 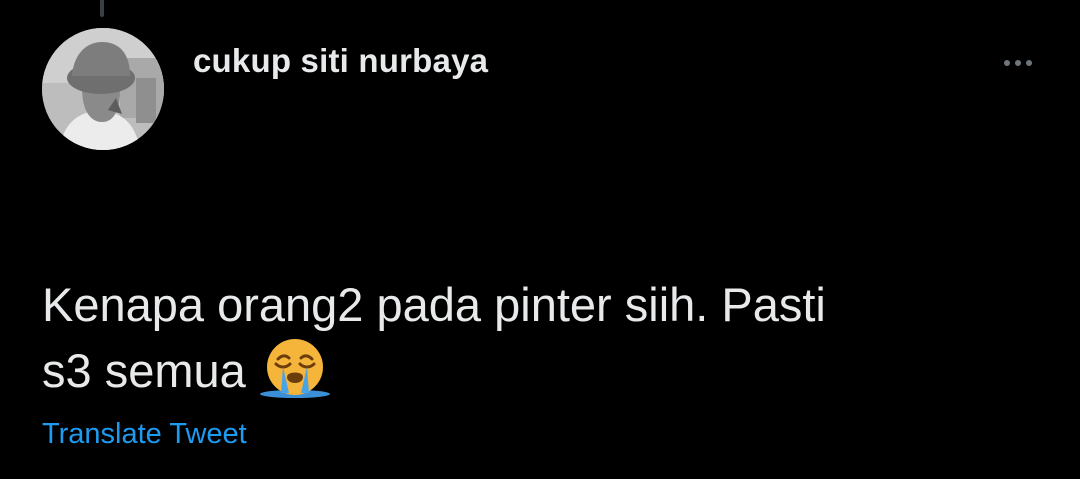 I want to click on more-options-button, so click(x=1018, y=63).